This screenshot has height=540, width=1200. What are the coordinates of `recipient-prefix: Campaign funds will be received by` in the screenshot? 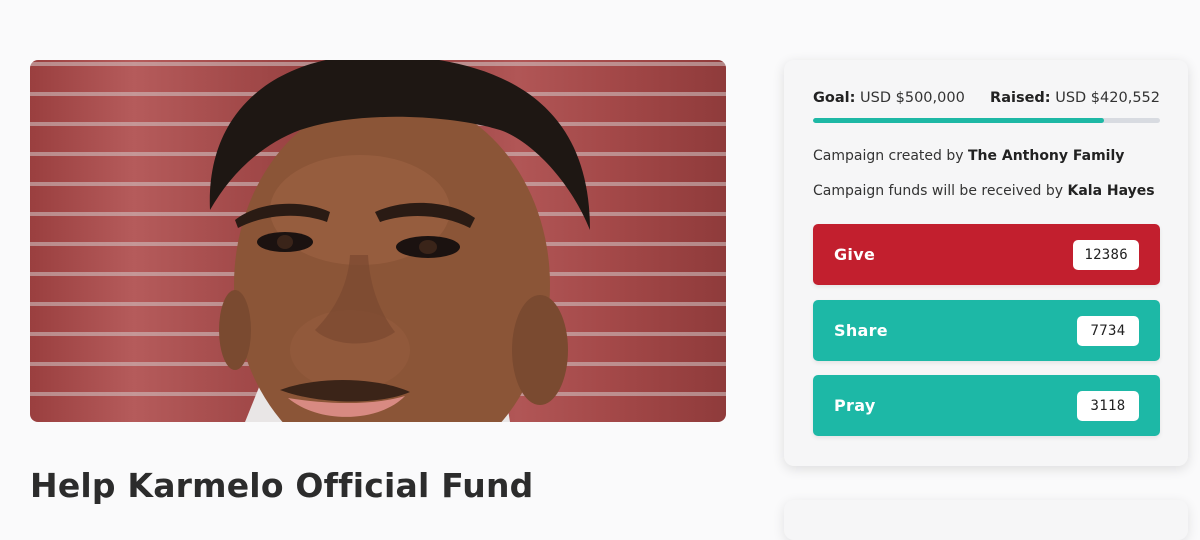 It's located at (938, 191).